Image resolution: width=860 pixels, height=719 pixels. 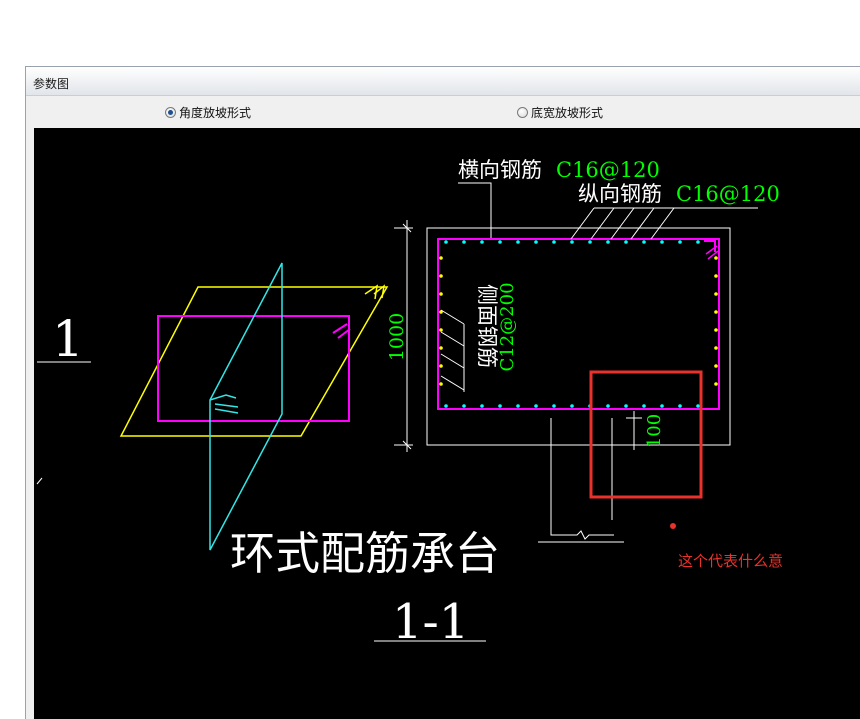 What do you see at coordinates (728, 194) in the screenshot?
I see `longitudinal-rebar-spec: C16@120` at bounding box center [728, 194].